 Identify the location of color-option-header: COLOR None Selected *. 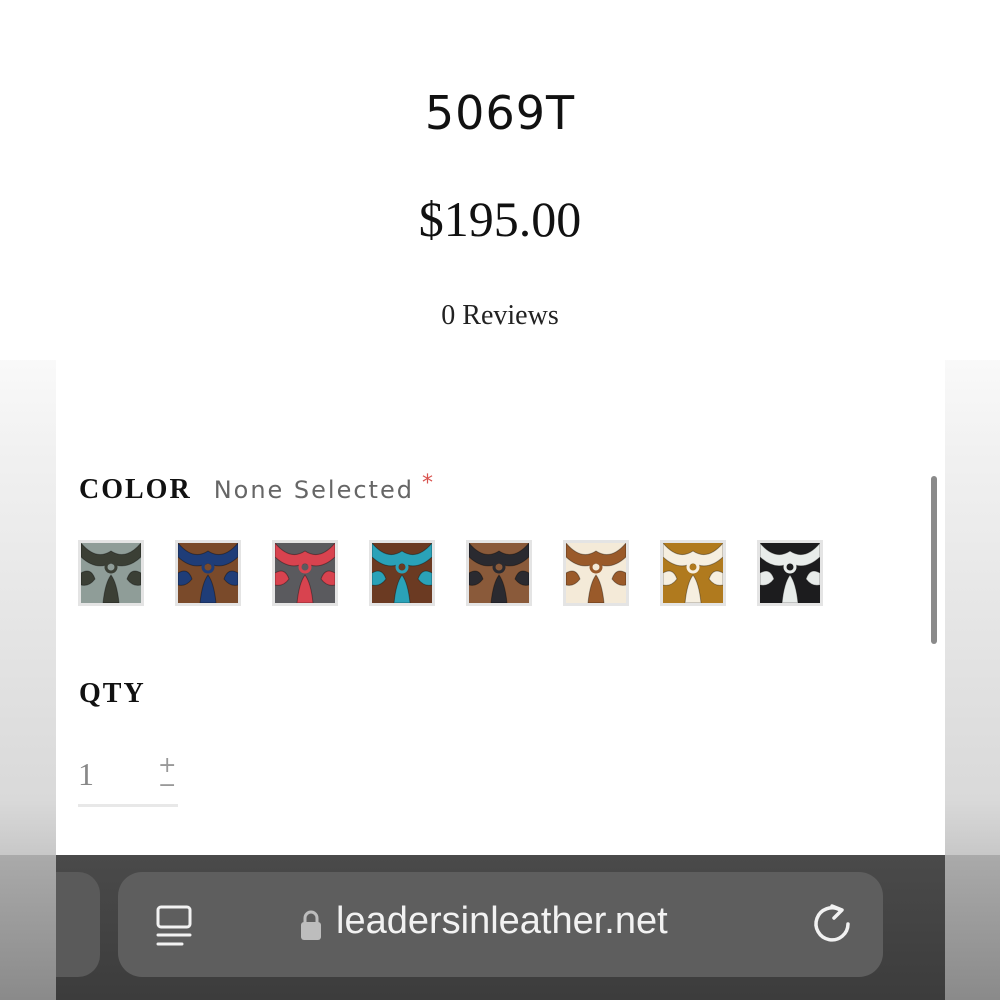
(256, 488).